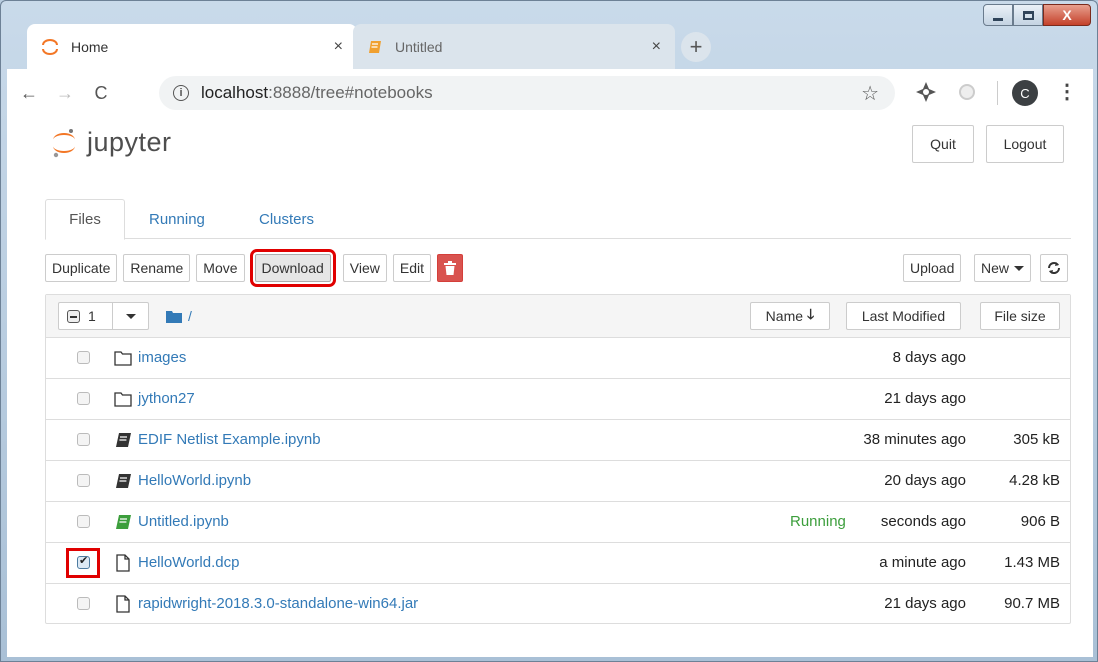 This screenshot has width=1098, height=662. Describe the element at coordinates (527, 93) in the screenshot. I see `address-bar: i localhost:8888/tree#notebooks ☆` at that location.